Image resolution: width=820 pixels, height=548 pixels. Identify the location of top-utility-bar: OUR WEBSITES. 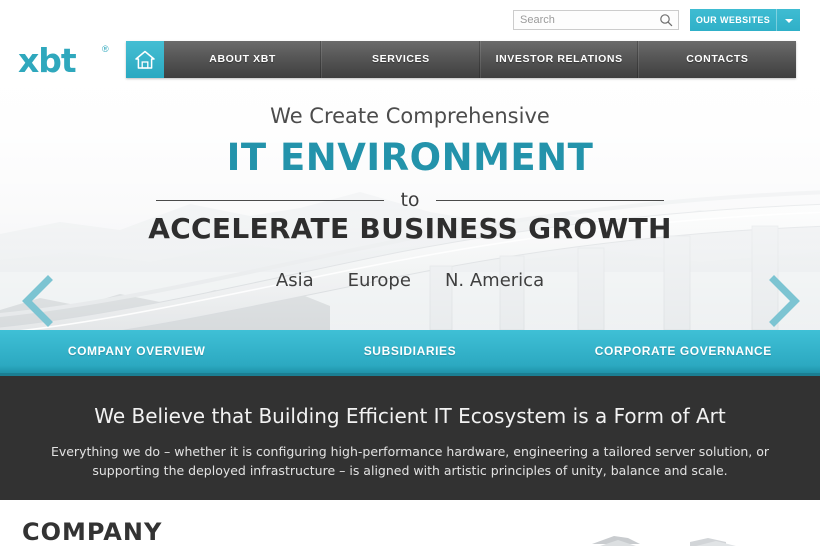
(410, 19).